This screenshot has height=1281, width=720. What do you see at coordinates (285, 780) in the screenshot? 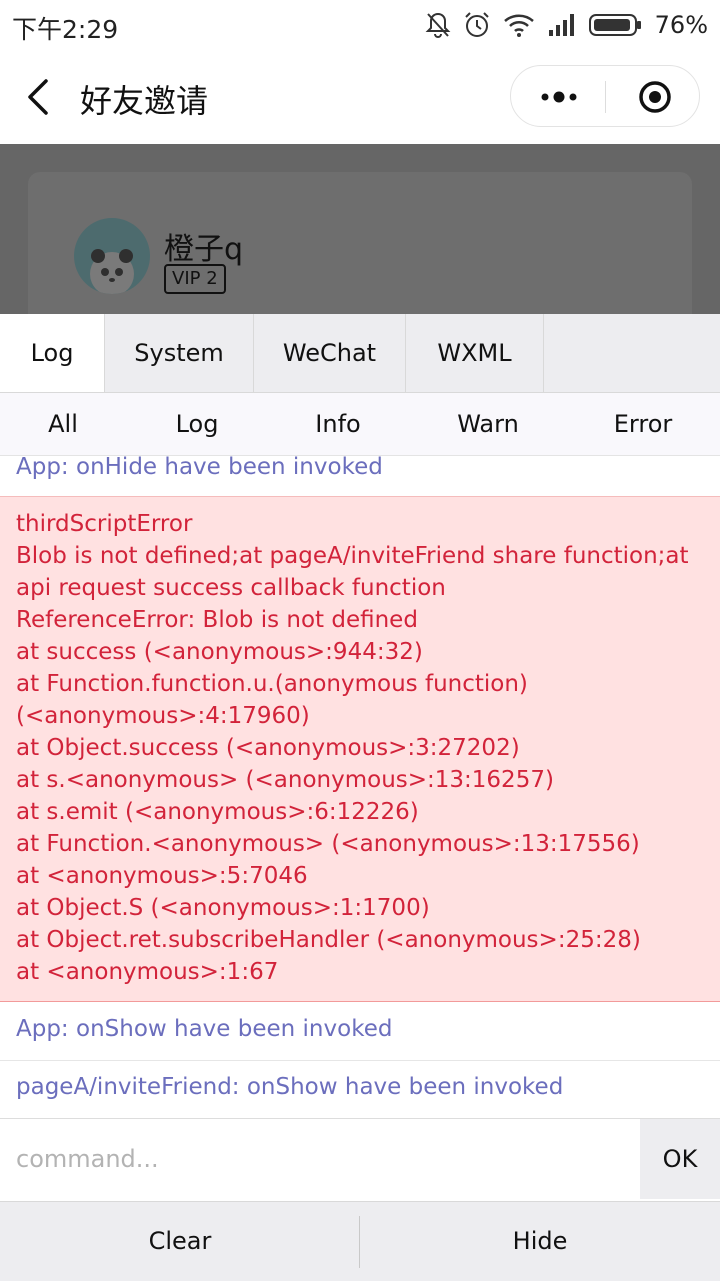
I see `error-line: at s.<anonymous> (<anonymous>:13:16257)` at bounding box center [285, 780].